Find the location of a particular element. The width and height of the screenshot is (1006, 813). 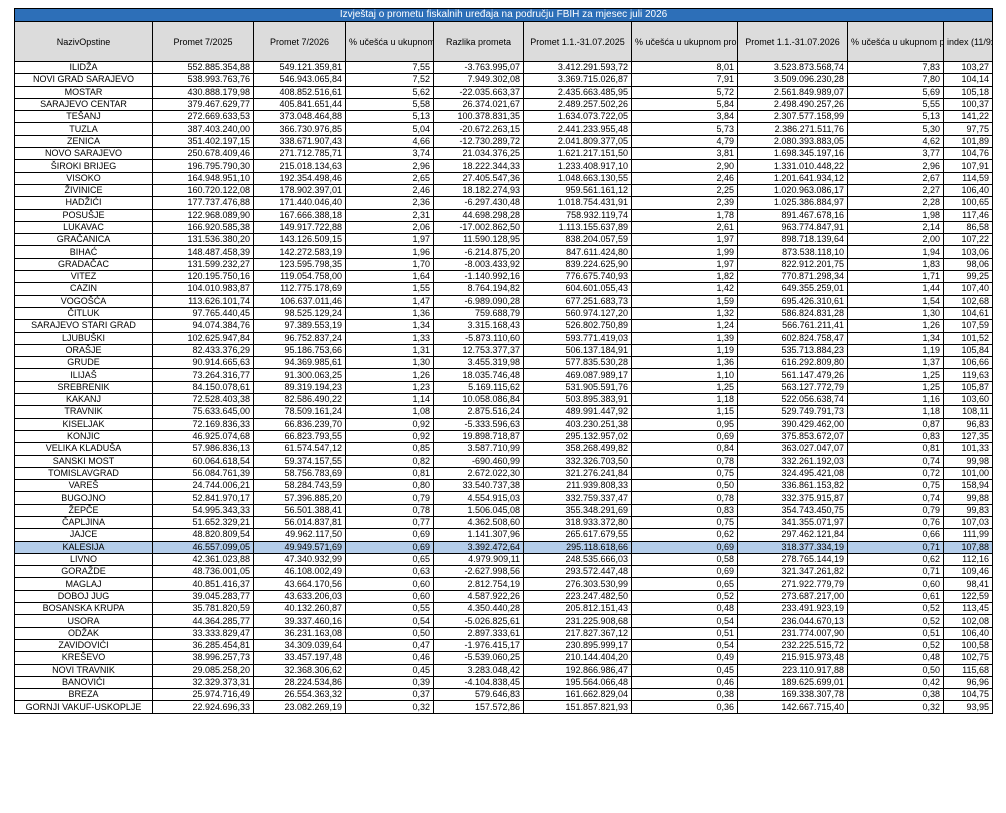

value-cell: 0,55 is located at coordinates (389, 609).